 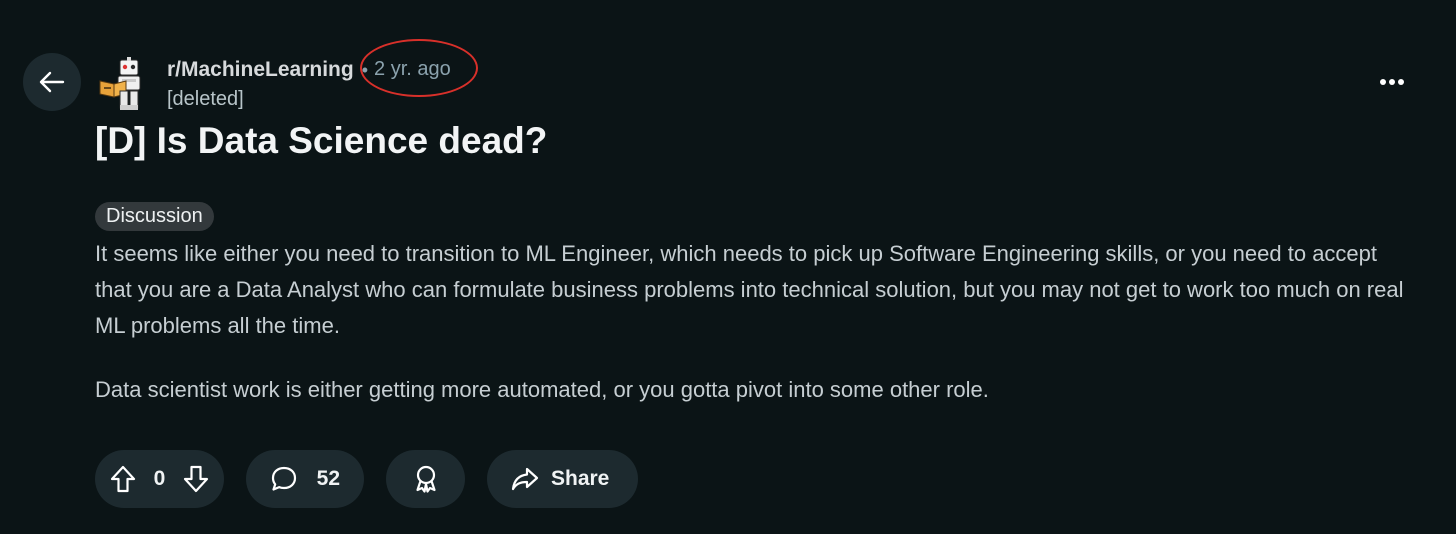 I want to click on post-actions: 0 52 Share, so click(x=366, y=479).